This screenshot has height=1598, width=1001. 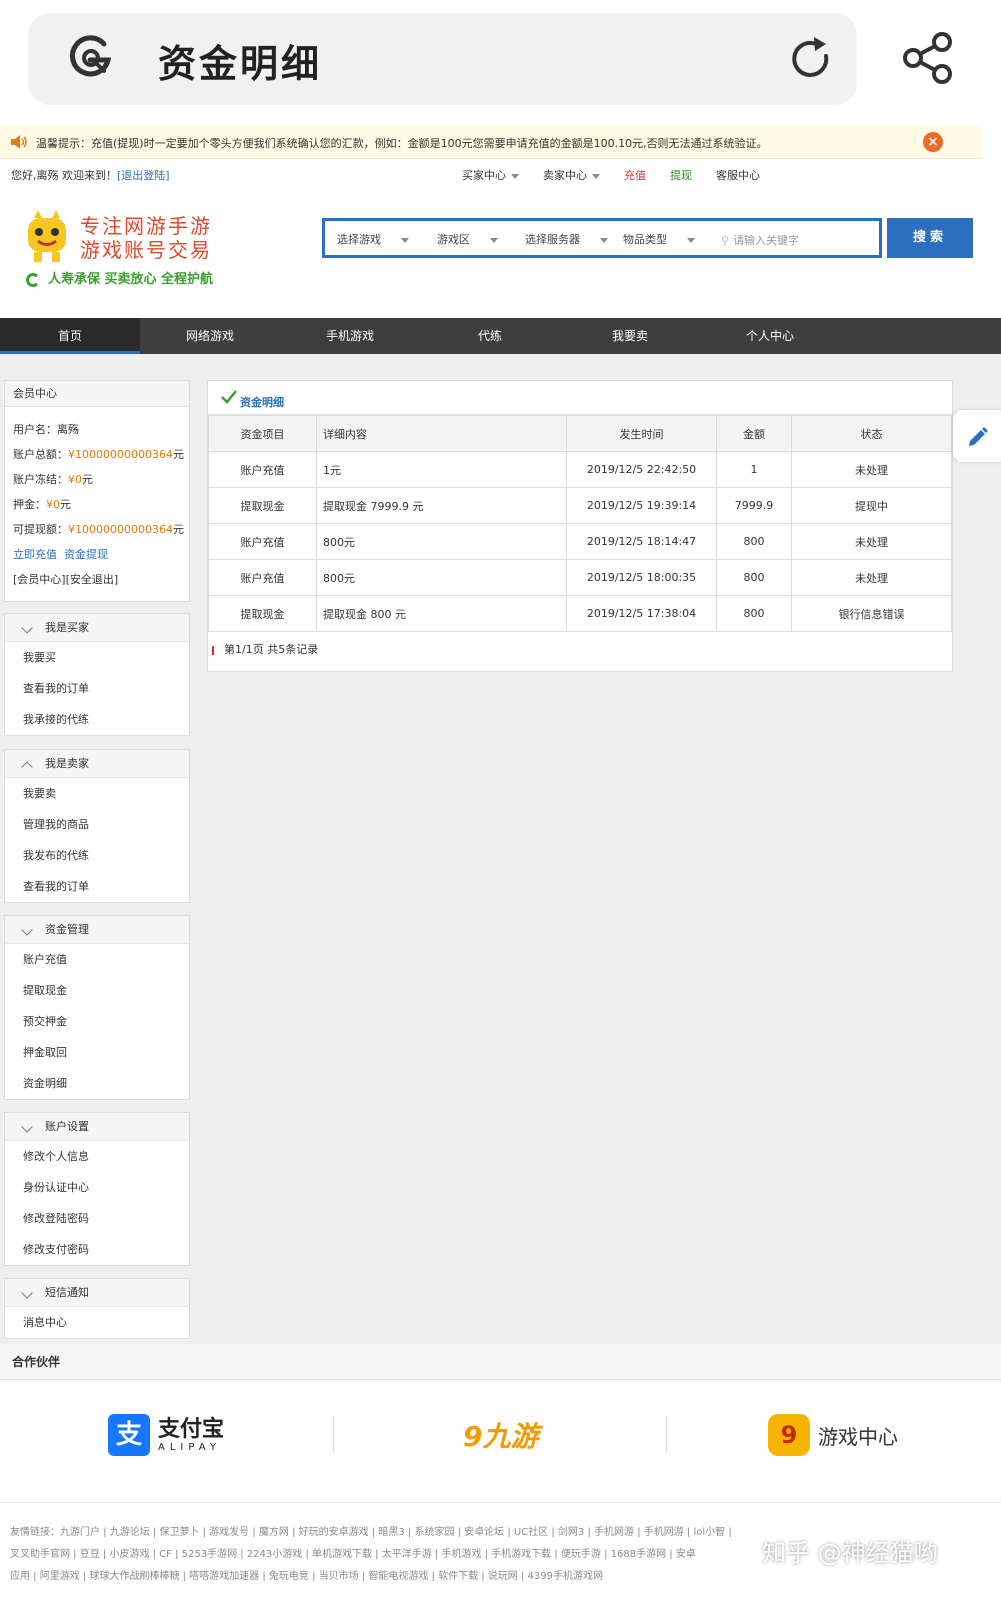 What do you see at coordinates (97, 990) in the screenshot?
I see `menu-item-withdraw: 提取现金` at bounding box center [97, 990].